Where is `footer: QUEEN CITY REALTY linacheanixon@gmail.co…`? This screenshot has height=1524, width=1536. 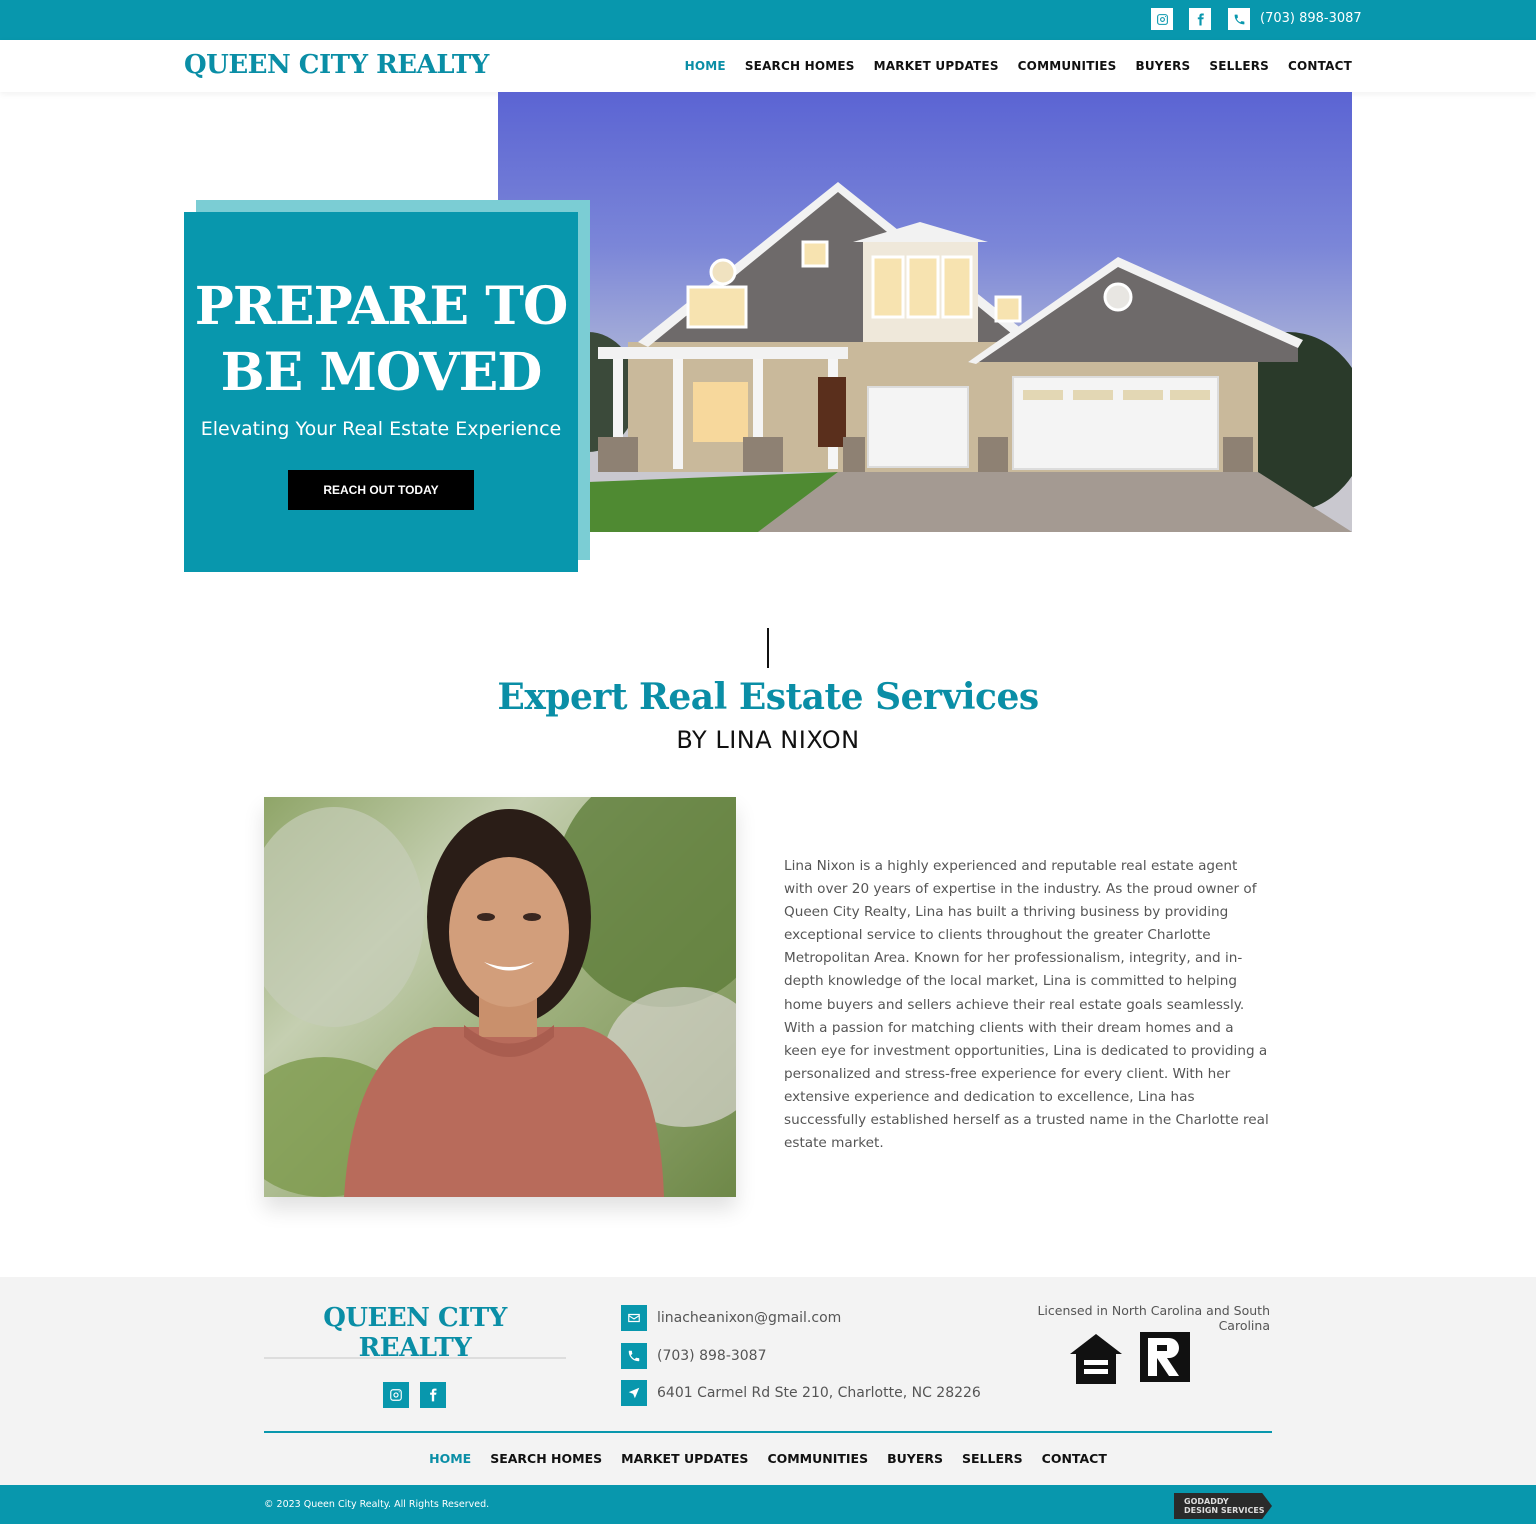 footer: QUEEN CITY REALTY linacheanixon@gmail.co… is located at coordinates (768, 1381).